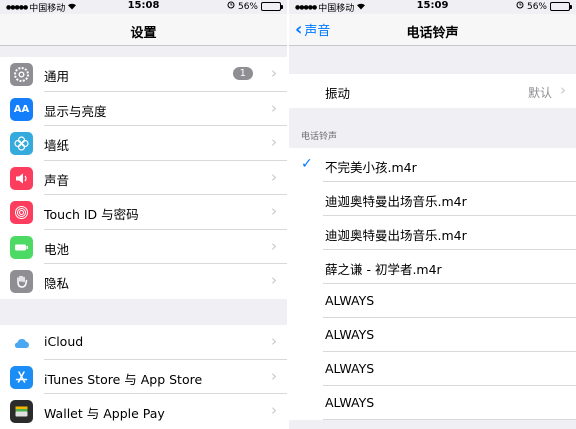  What do you see at coordinates (57, 76) in the screenshot?
I see `settings-item-label: 通用` at bounding box center [57, 76].